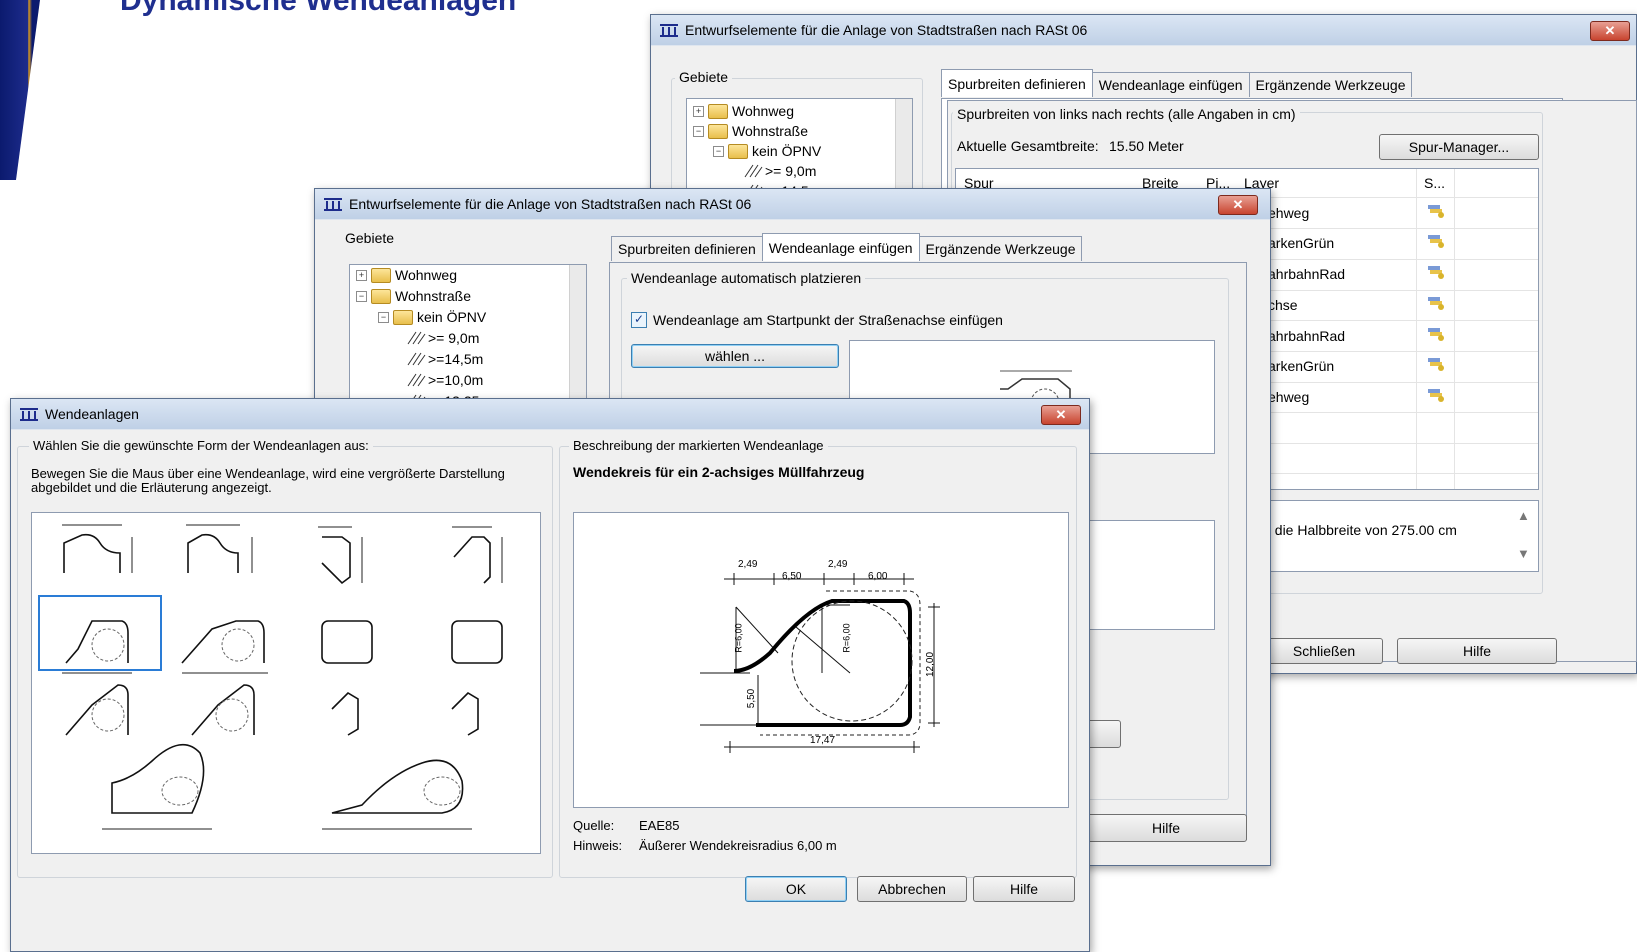 Image resolution: width=1637 pixels, height=952 pixels. Describe the element at coordinates (92, 414) in the screenshot. I see `window-title: Wendeanlagen` at that location.